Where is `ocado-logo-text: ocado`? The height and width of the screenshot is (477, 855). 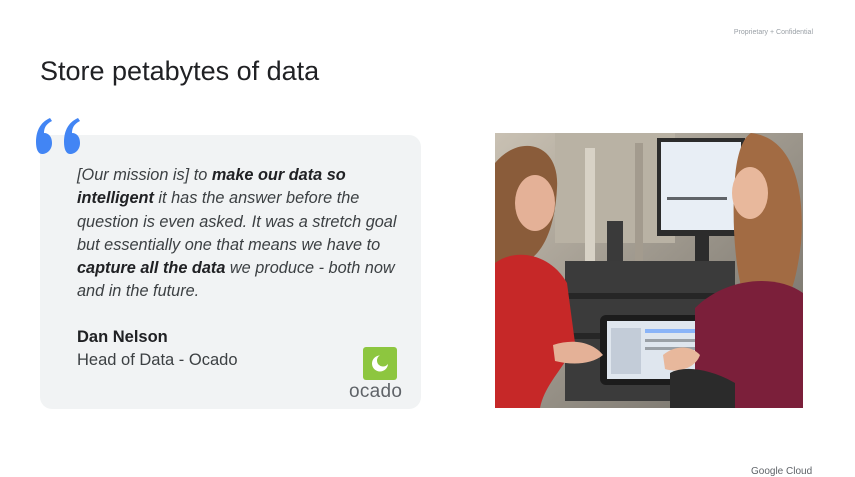
ocado-logo-text: ocado is located at coordinates (376, 391).